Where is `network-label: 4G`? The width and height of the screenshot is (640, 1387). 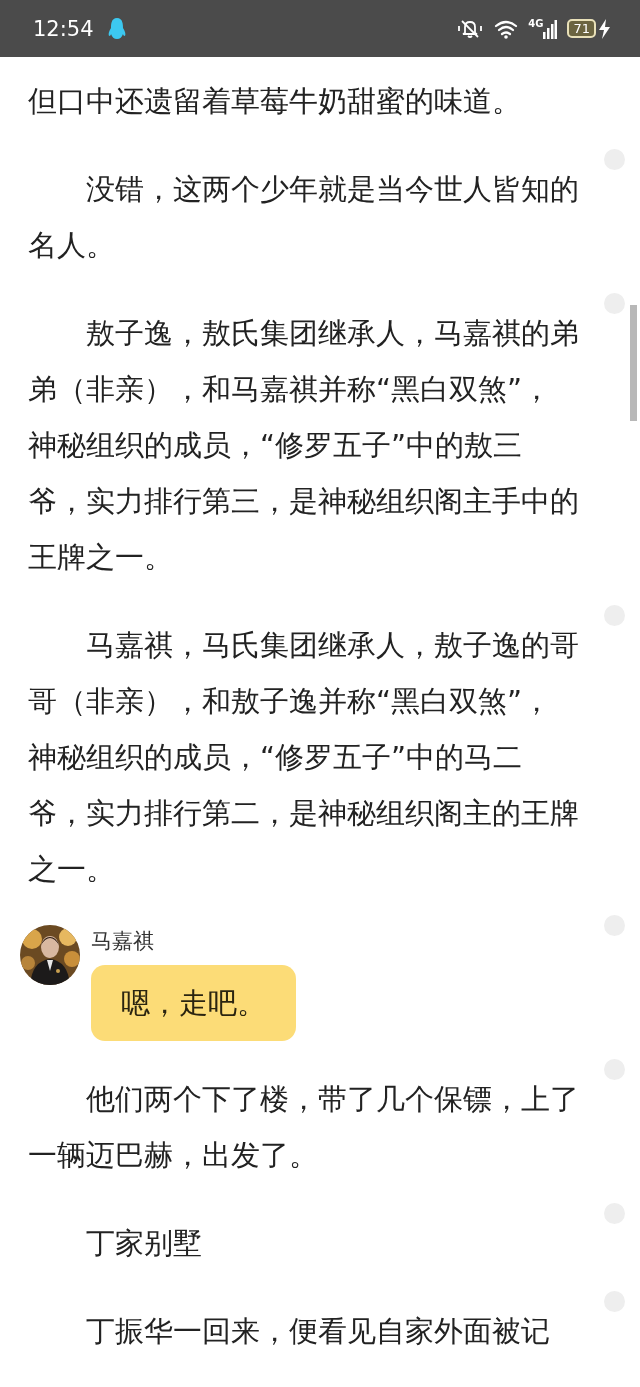 network-label: 4G is located at coordinates (536, 23).